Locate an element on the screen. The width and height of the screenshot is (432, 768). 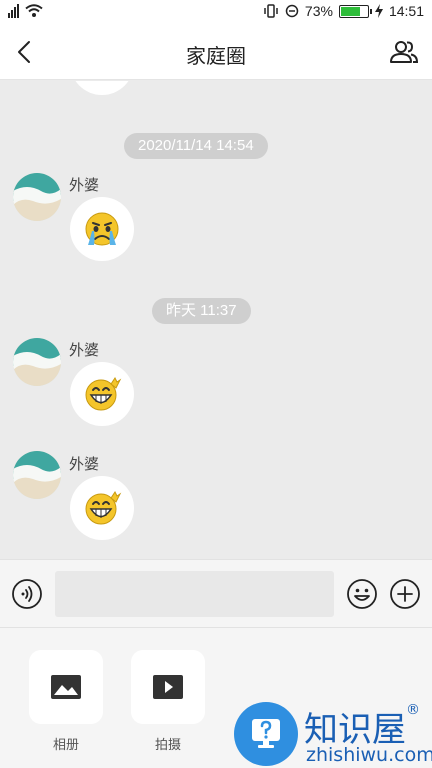
image-icon is located at coordinates (66, 687).